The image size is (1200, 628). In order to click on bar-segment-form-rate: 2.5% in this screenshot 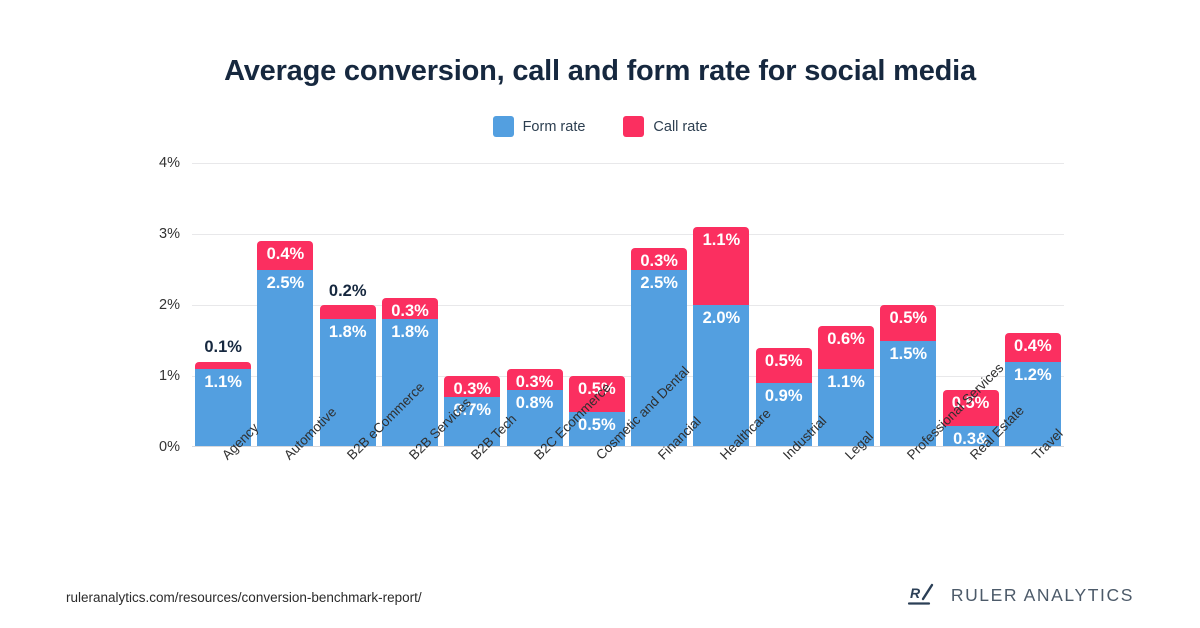, I will do `click(285, 358)`.